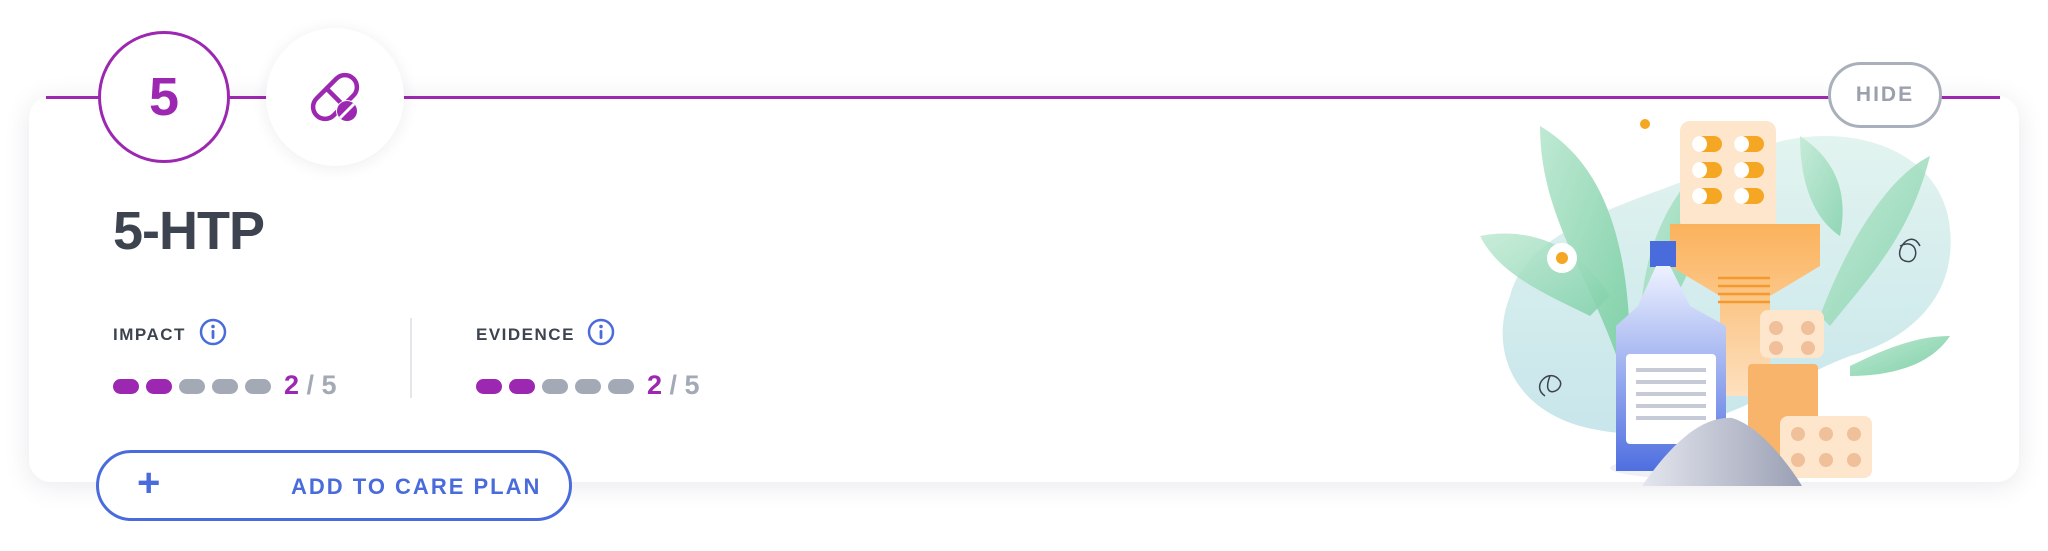 Image resolution: width=2048 pixels, height=551 pixels. Describe the element at coordinates (149, 483) in the screenshot. I see `plus-icon: +` at that location.